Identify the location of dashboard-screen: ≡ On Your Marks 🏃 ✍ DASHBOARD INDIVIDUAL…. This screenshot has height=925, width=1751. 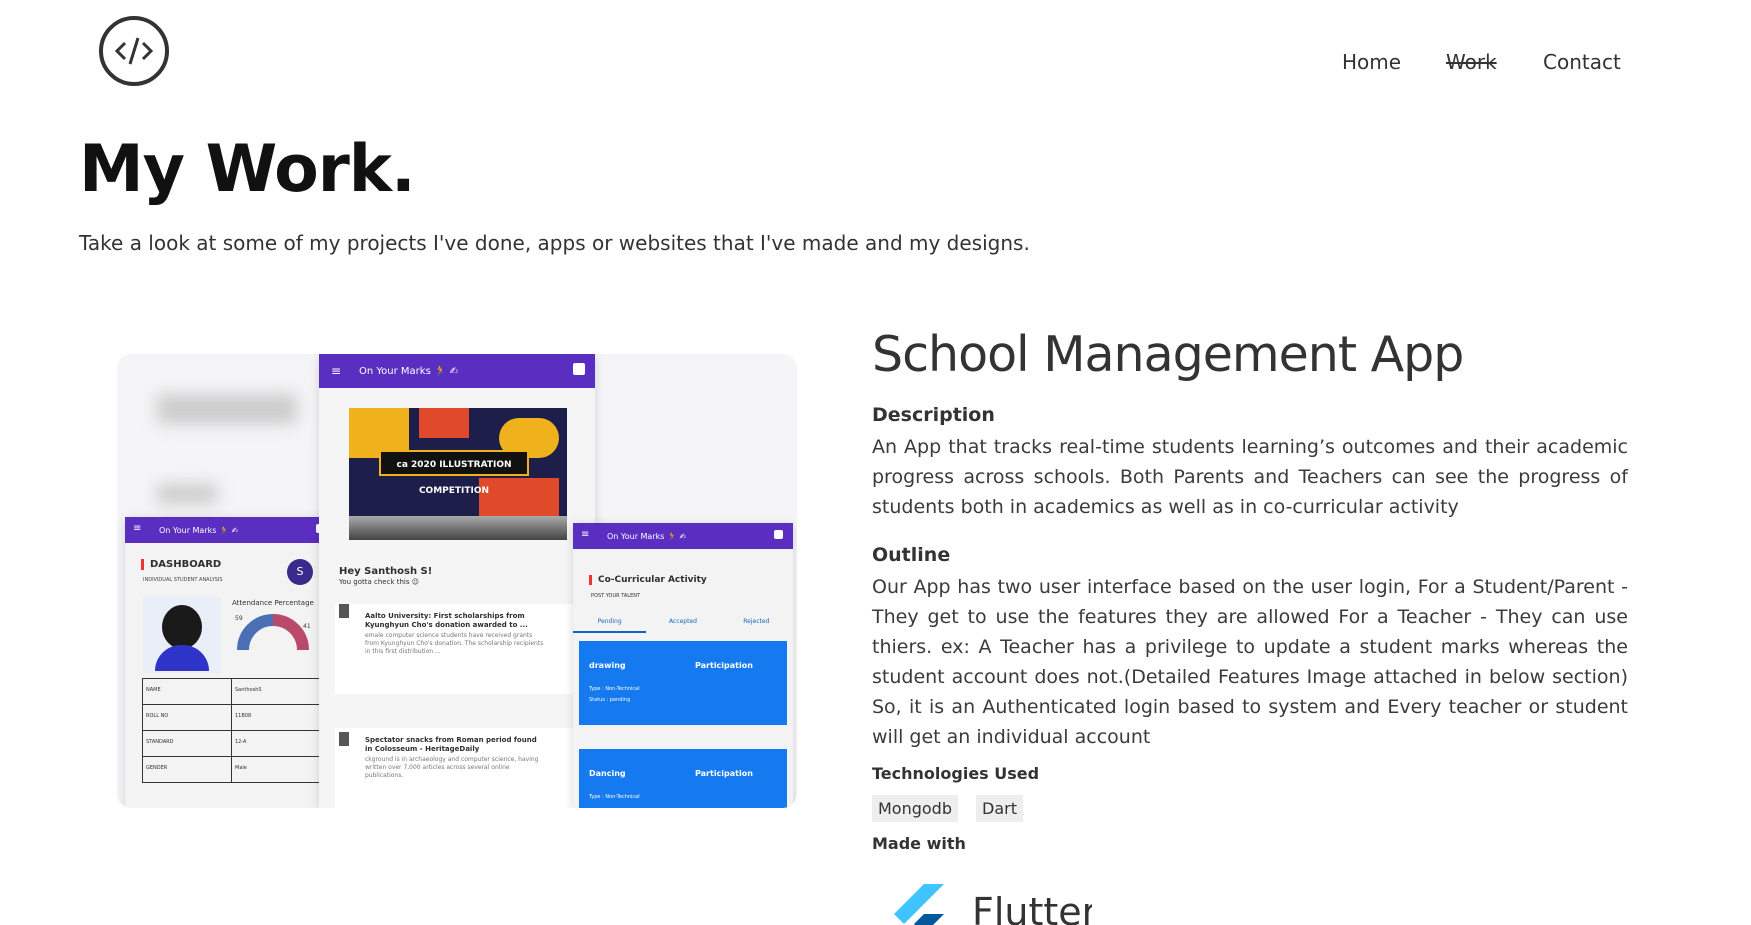
(230, 662).